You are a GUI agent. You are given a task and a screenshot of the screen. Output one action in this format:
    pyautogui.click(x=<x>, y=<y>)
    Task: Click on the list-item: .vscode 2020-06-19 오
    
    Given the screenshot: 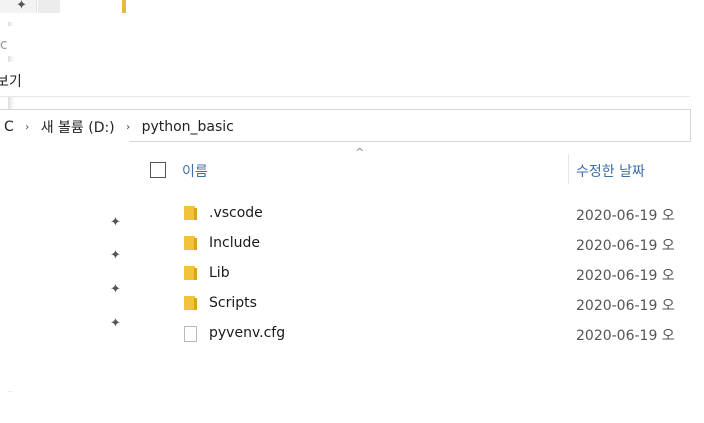 What is the action you would take?
    pyautogui.click(x=420, y=215)
    